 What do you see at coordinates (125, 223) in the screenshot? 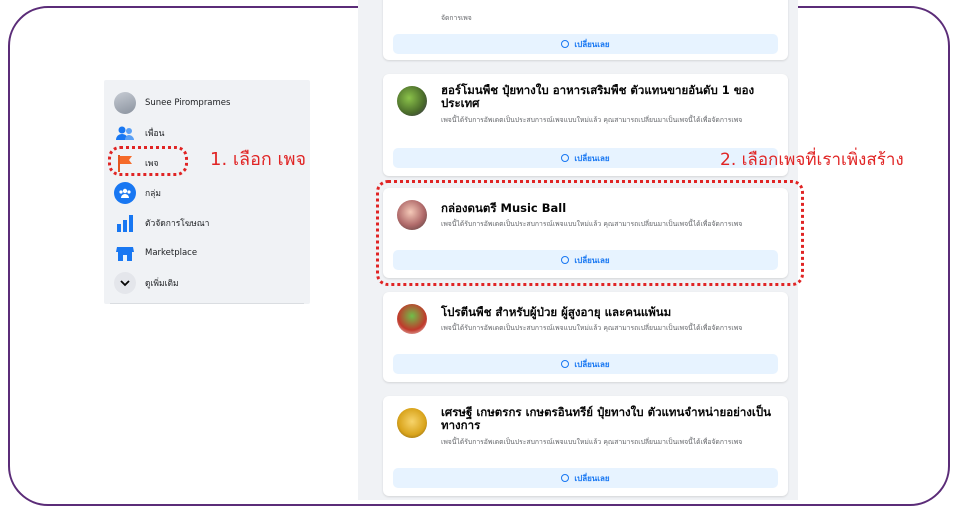
I see `bar-chart-icon` at bounding box center [125, 223].